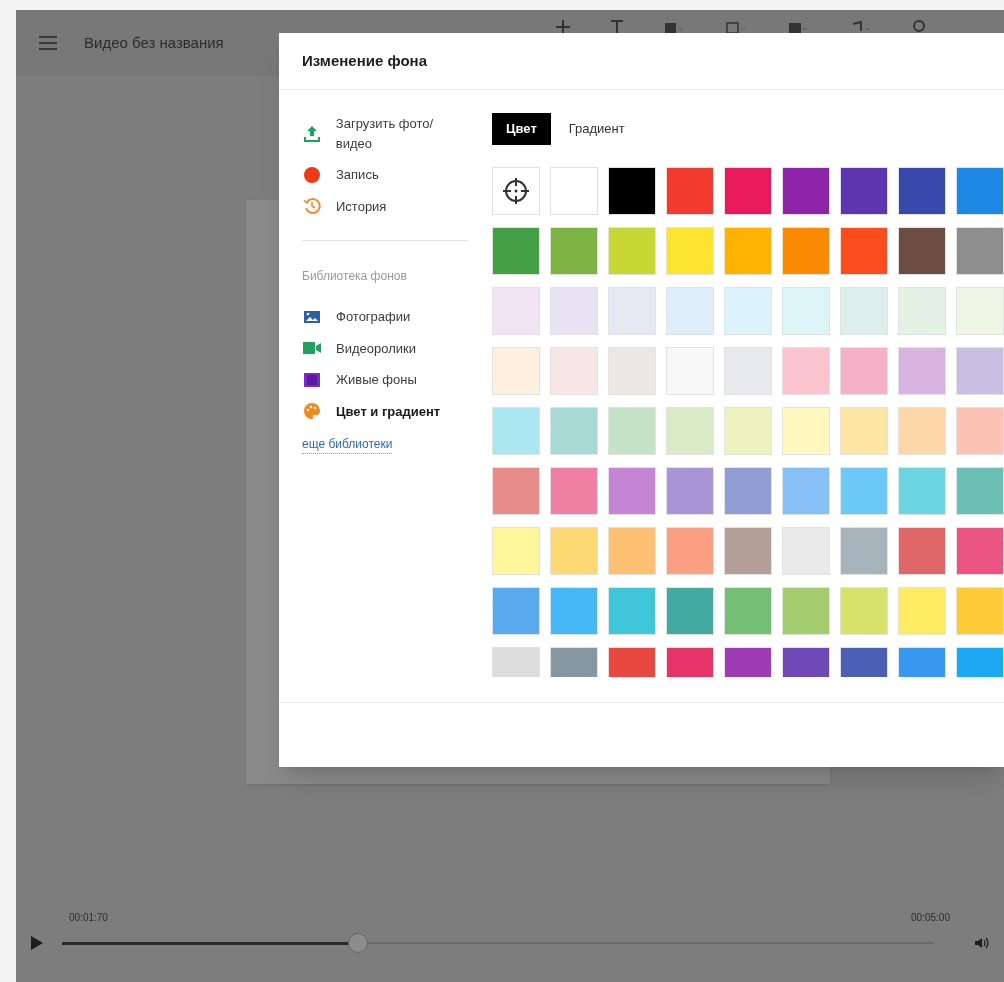  What do you see at coordinates (385, 348) in the screenshot?
I see `library-item: Видеоролики` at bounding box center [385, 348].